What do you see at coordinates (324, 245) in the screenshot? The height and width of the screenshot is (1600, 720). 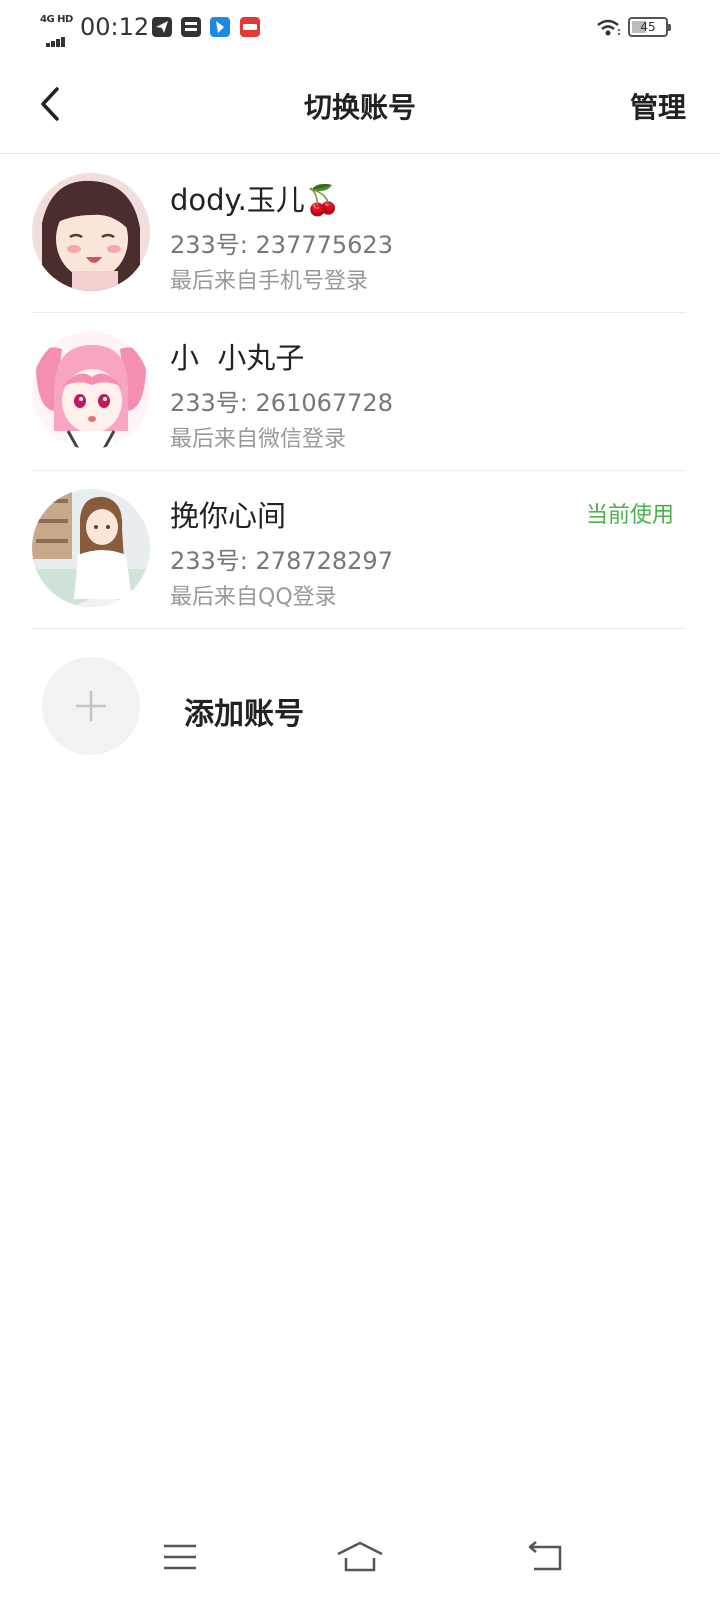 I see `account-id-value: 237775623` at bounding box center [324, 245].